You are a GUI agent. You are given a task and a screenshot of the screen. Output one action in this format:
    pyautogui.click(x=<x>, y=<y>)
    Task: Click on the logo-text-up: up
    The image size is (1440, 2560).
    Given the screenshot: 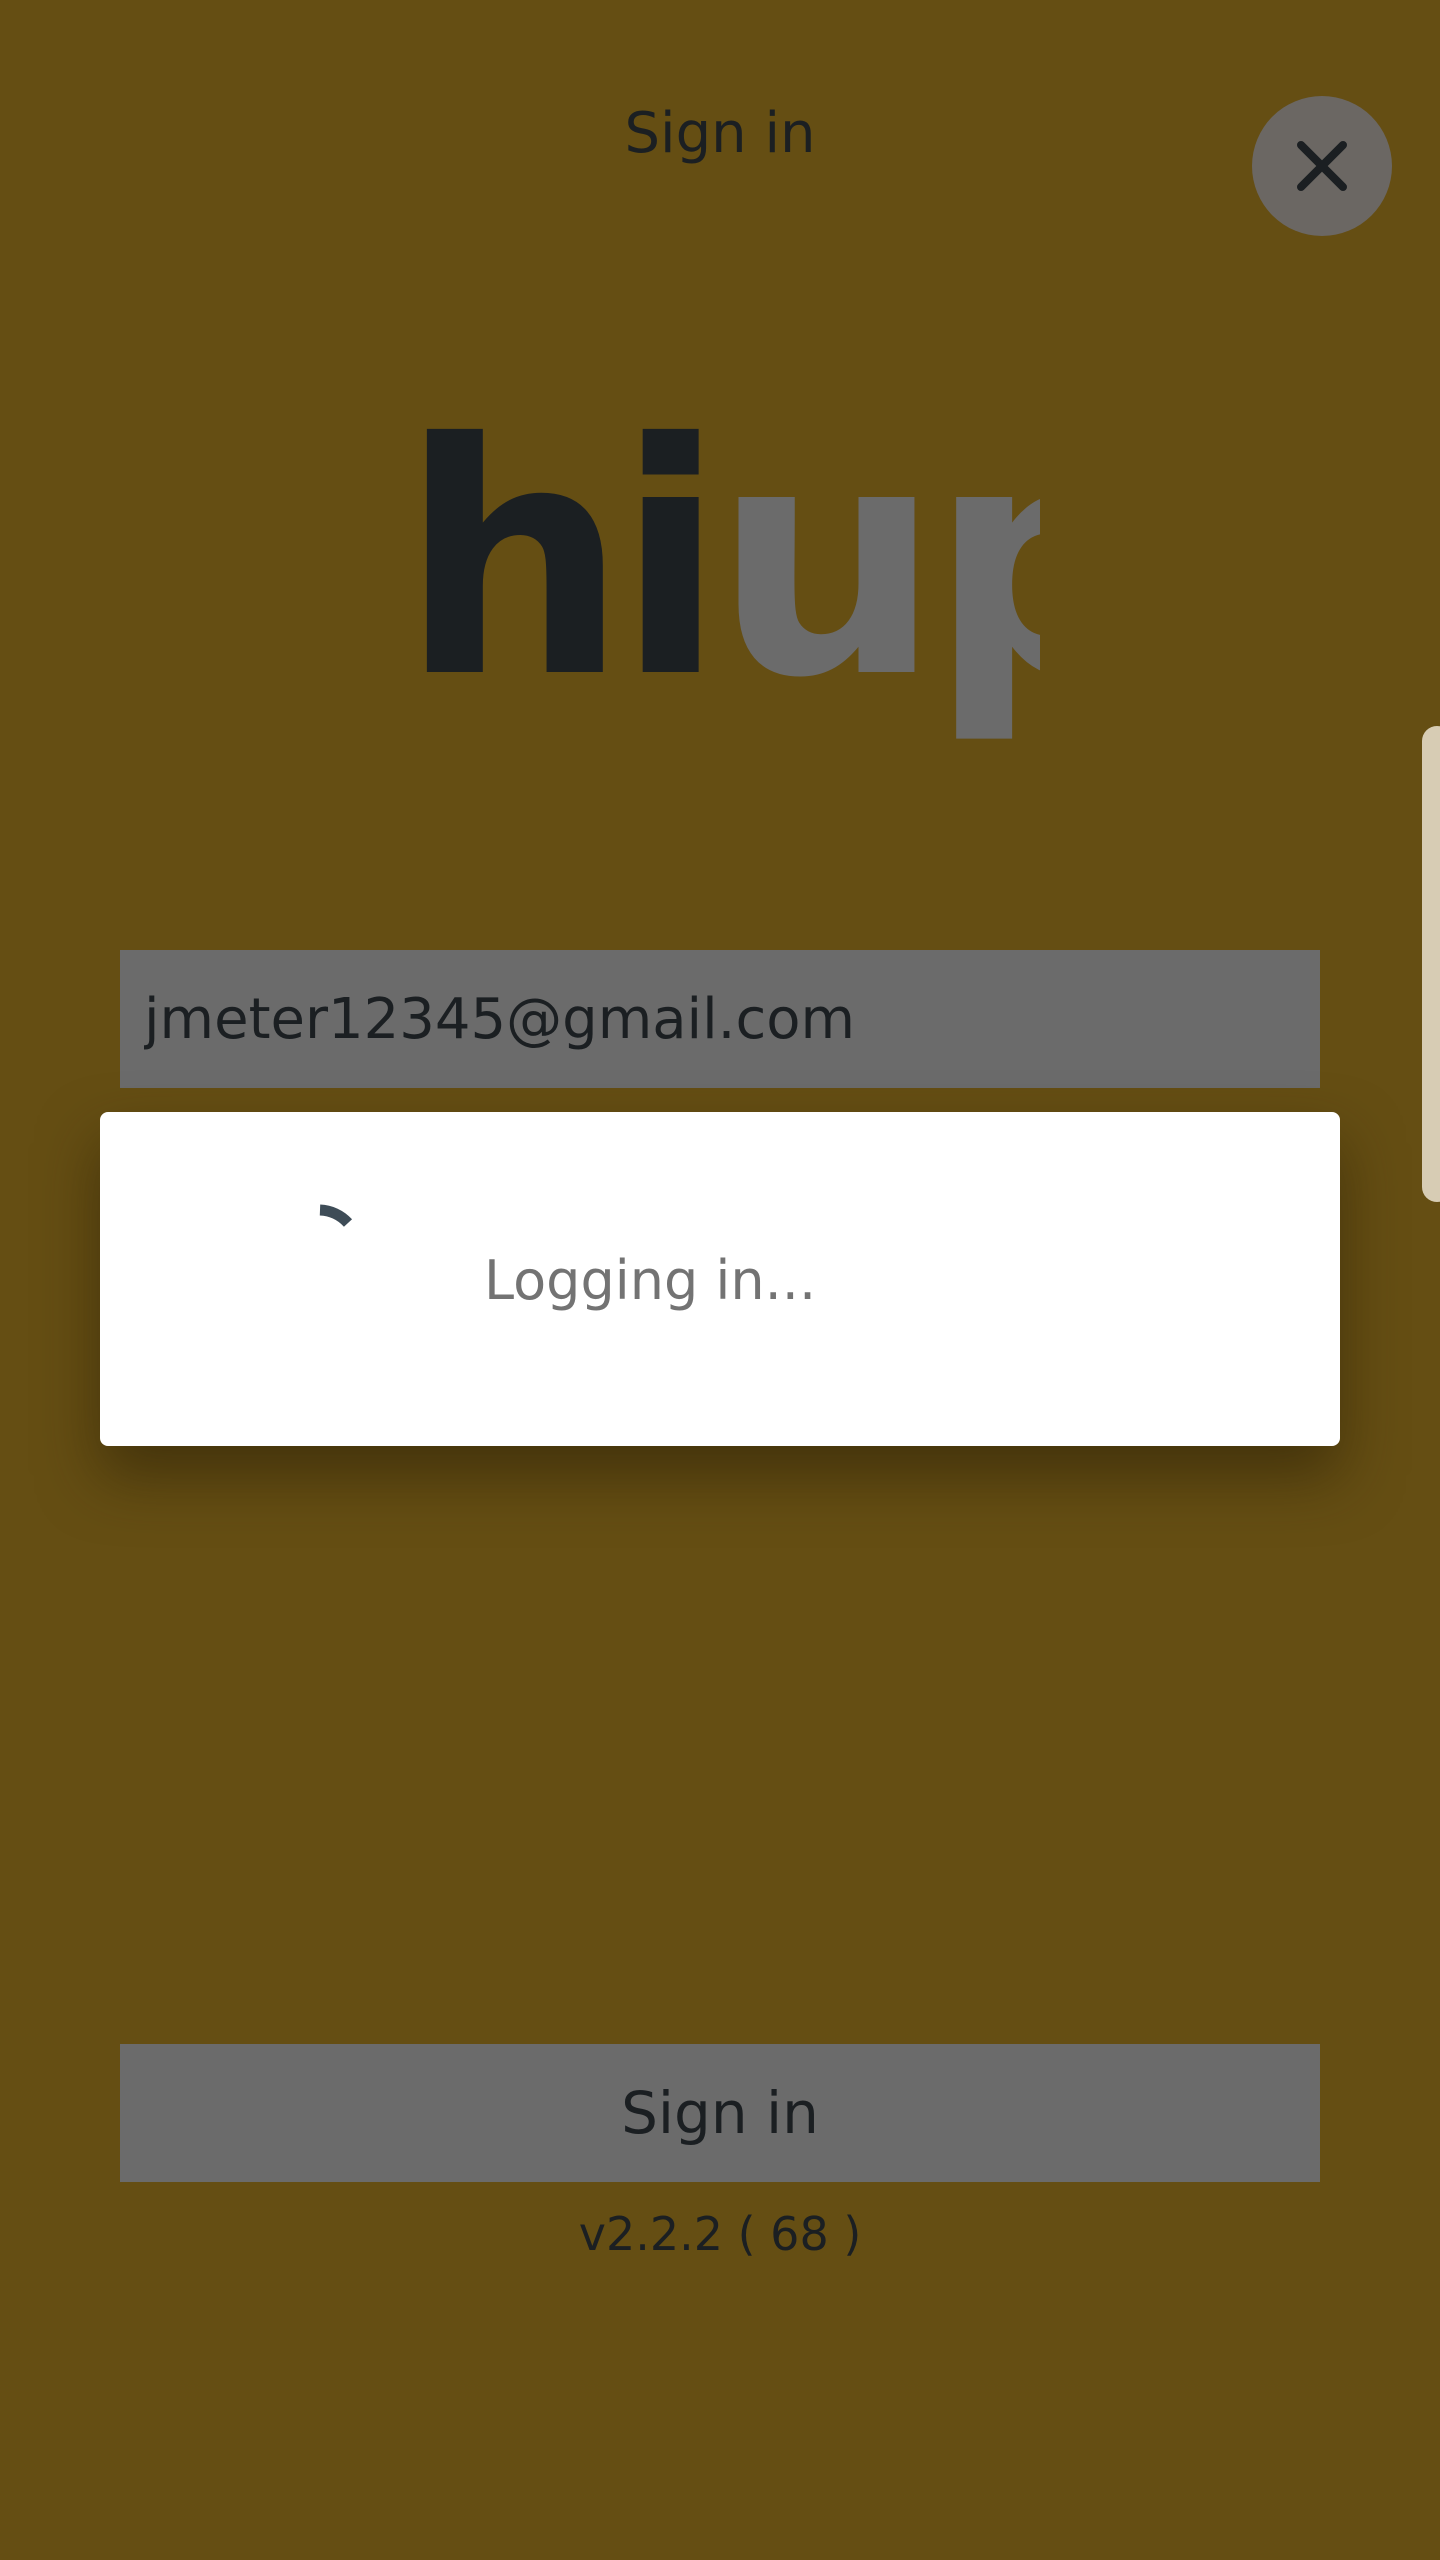 What is the action you would take?
    pyautogui.click(x=877, y=574)
    